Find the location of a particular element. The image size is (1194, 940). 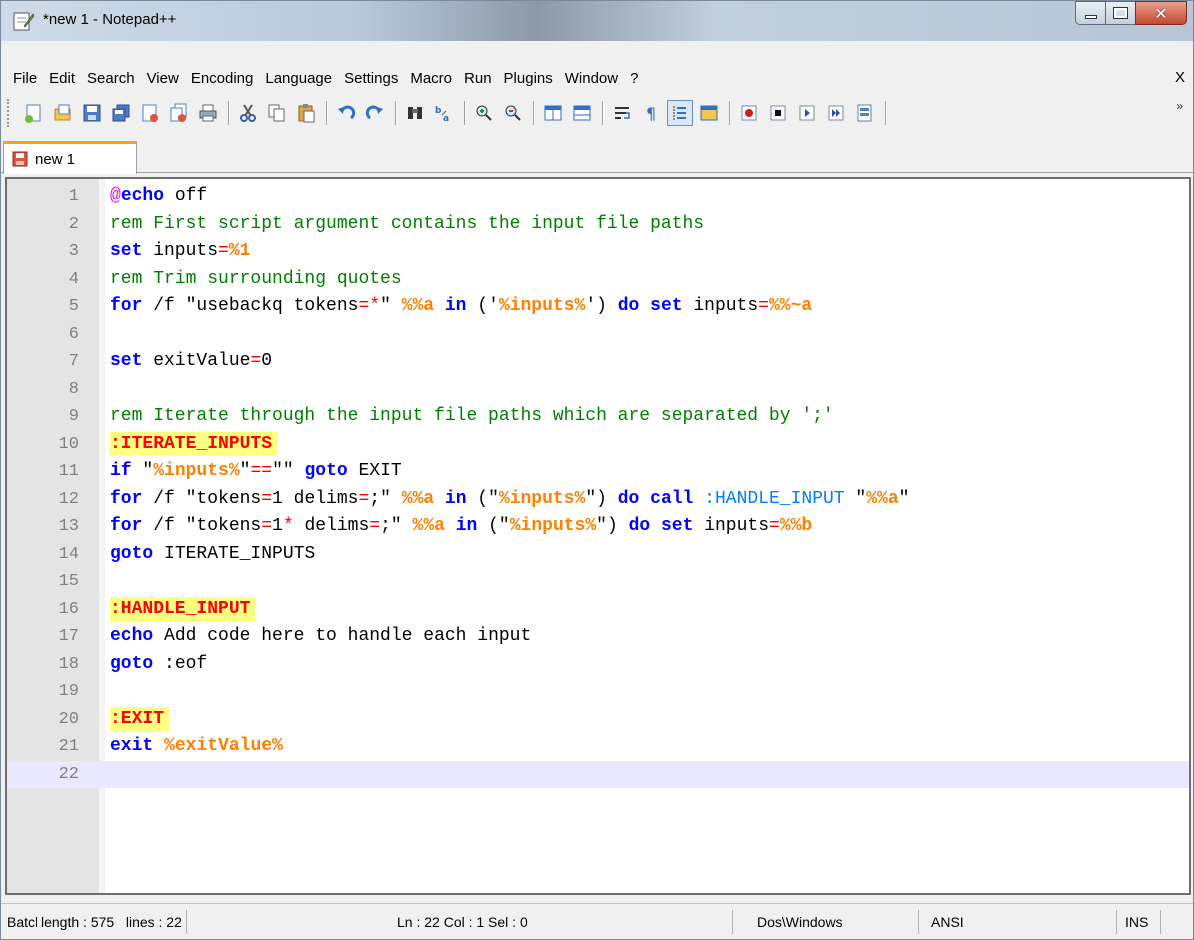

code-line: 18 goto :eof is located at coordinates (598, 665).